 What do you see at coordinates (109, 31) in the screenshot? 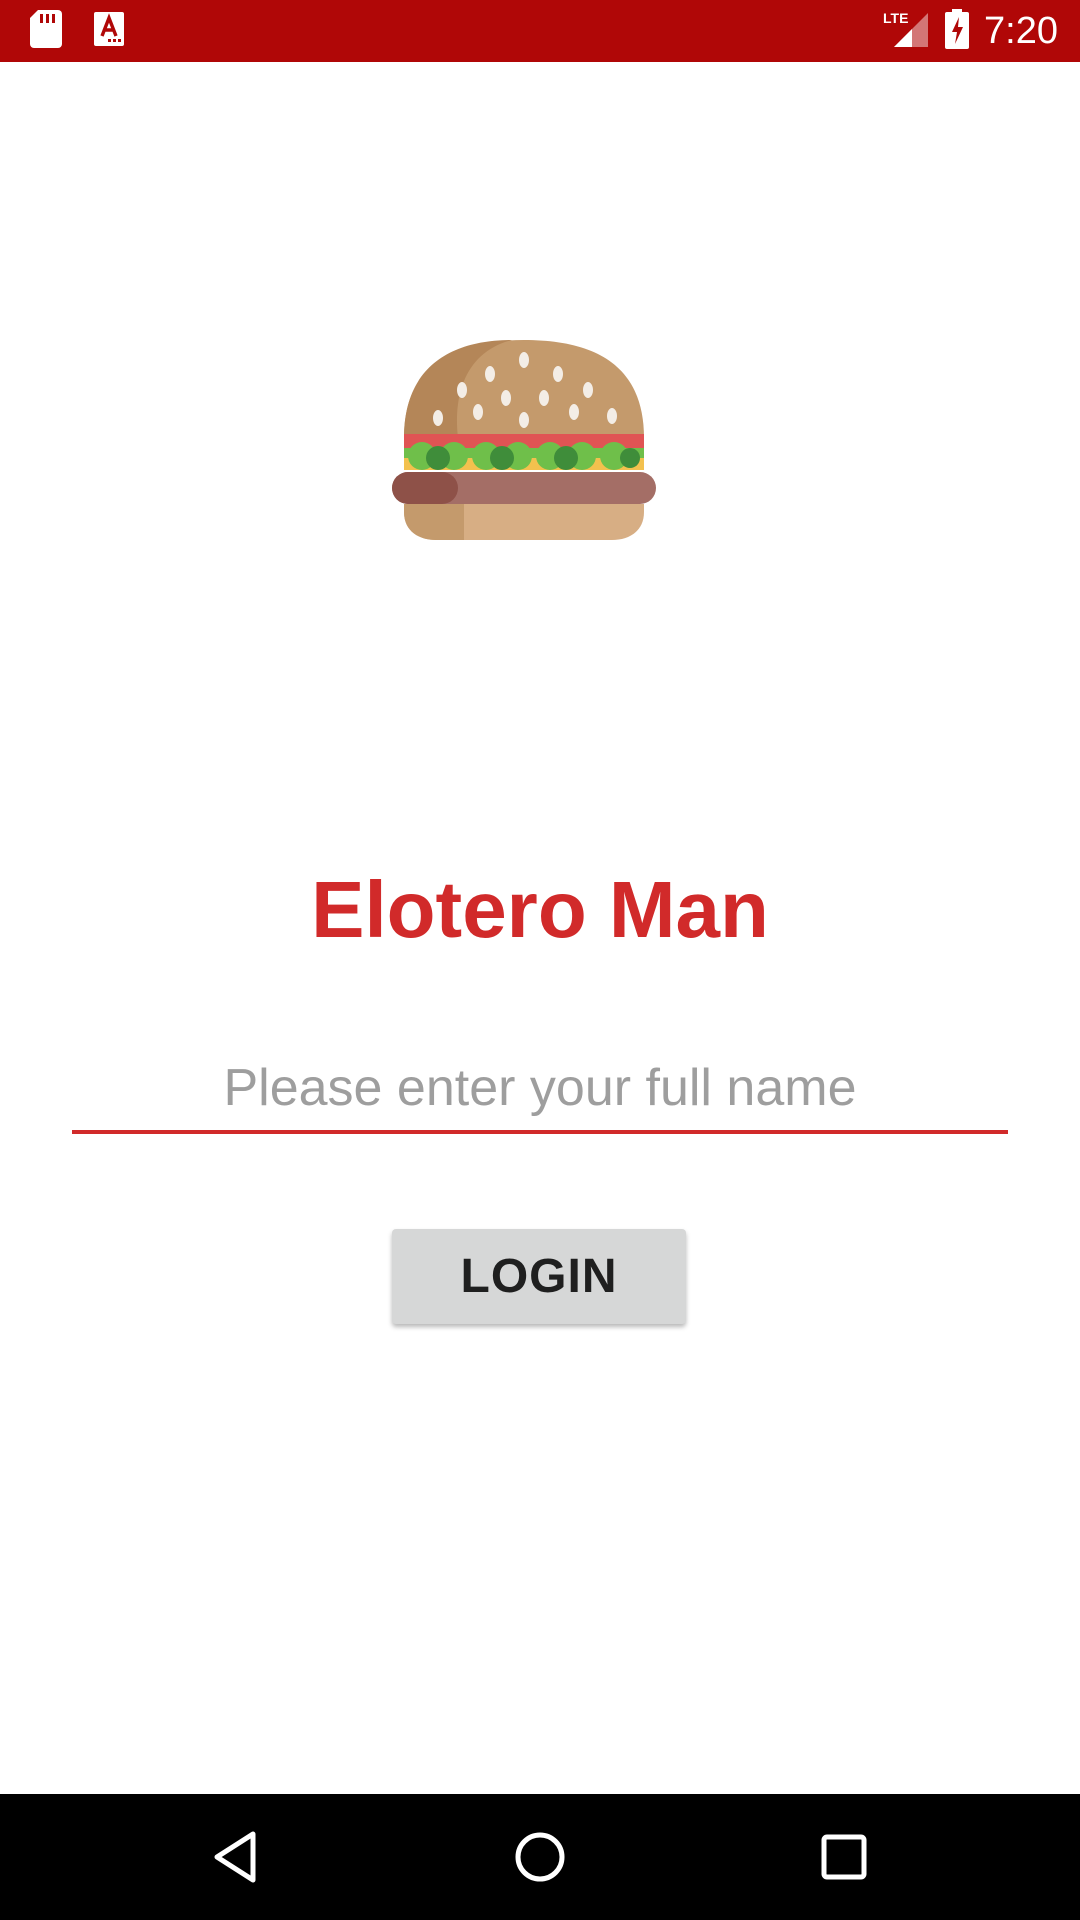
I see `text-a-icon` at bounding box center [109, 31].